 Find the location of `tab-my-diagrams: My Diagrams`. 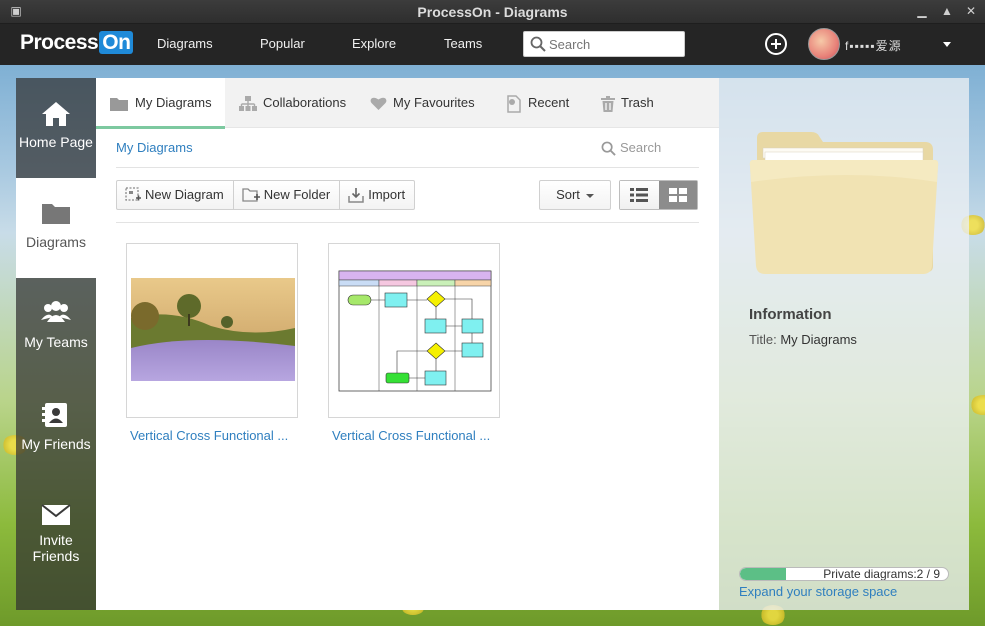

tab-my-diagrams: My Diagrams is located at coordinates (160, 103).